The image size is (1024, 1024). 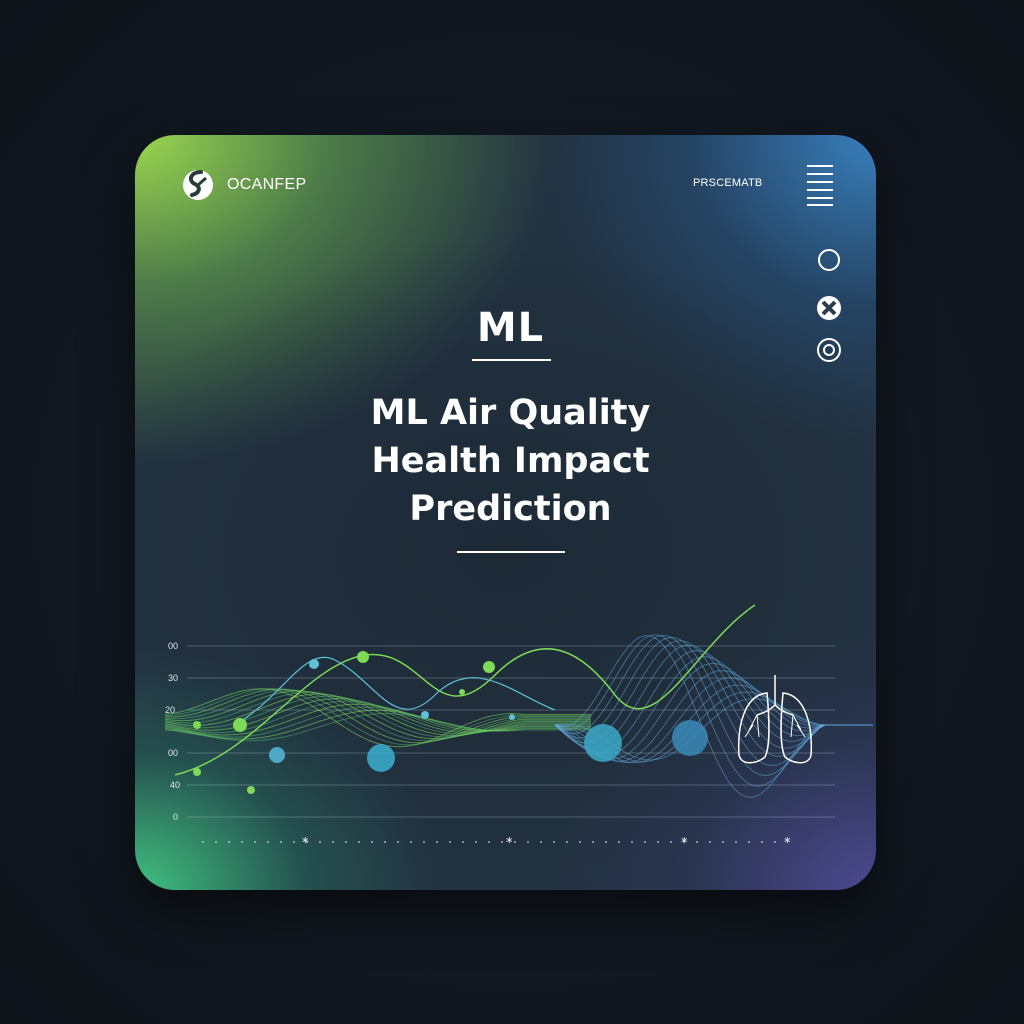 I want to click on y-tick-label: 40, so click(x=175, y=785).